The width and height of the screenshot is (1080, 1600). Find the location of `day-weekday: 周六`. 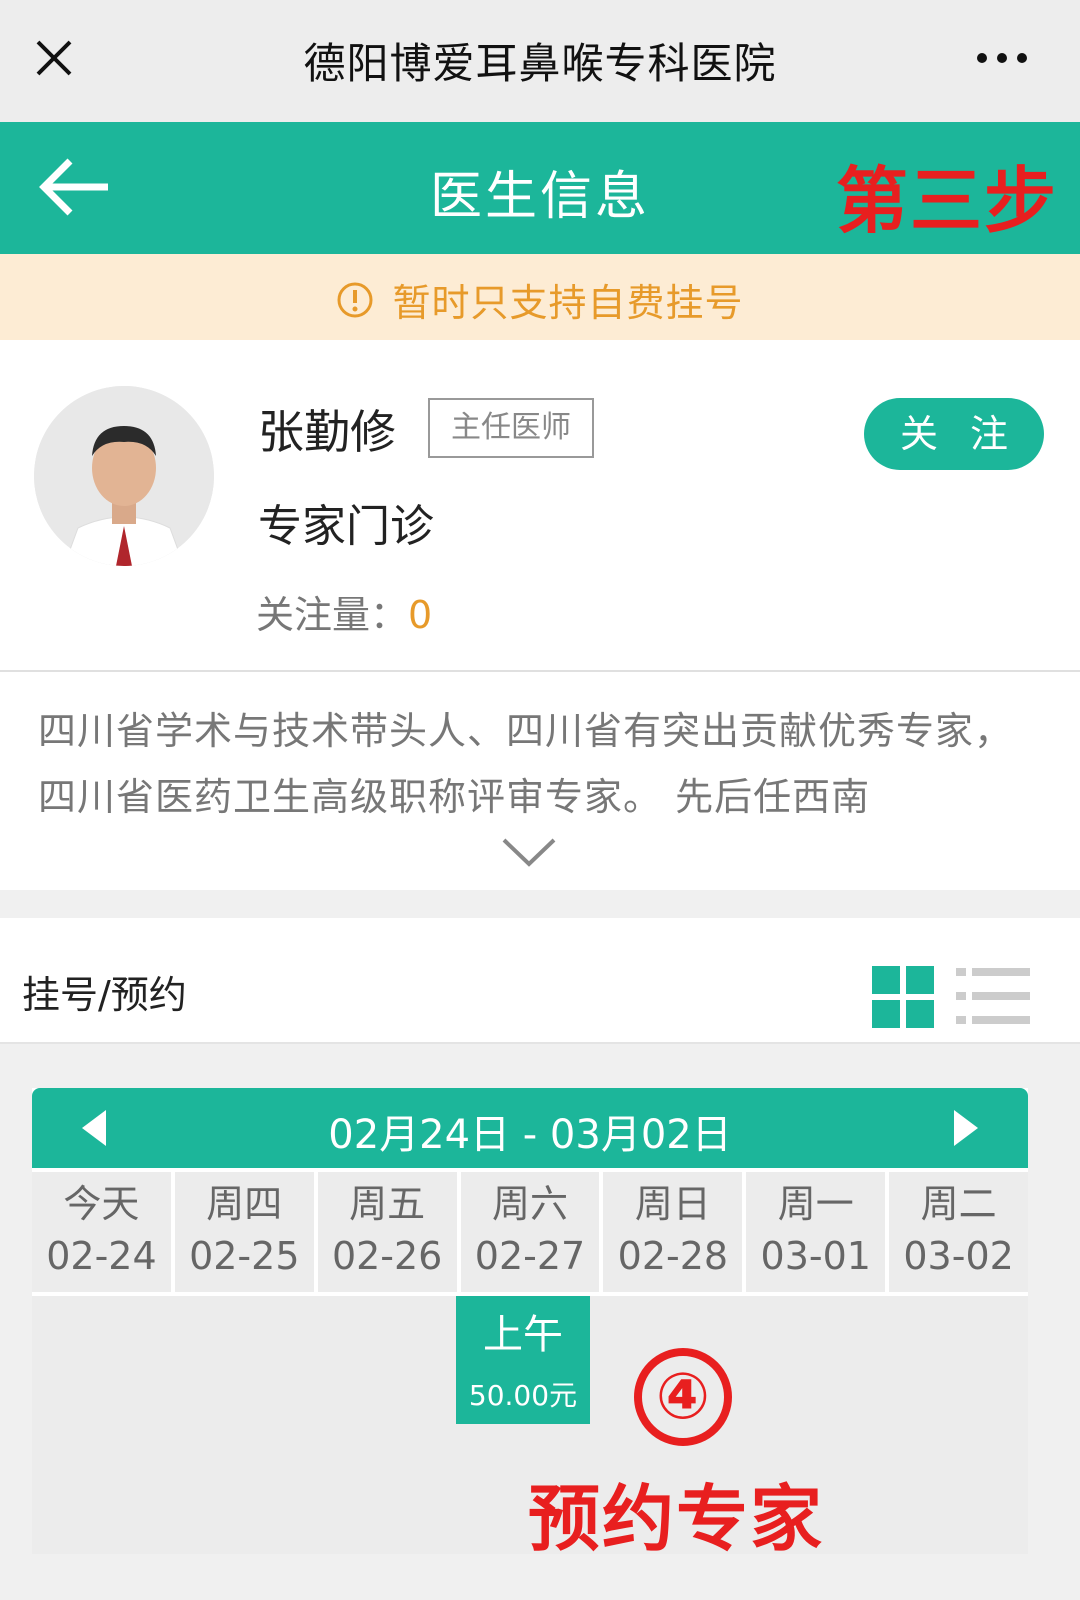

day-weekday: 周六 is located at coordinates (530, 1204).